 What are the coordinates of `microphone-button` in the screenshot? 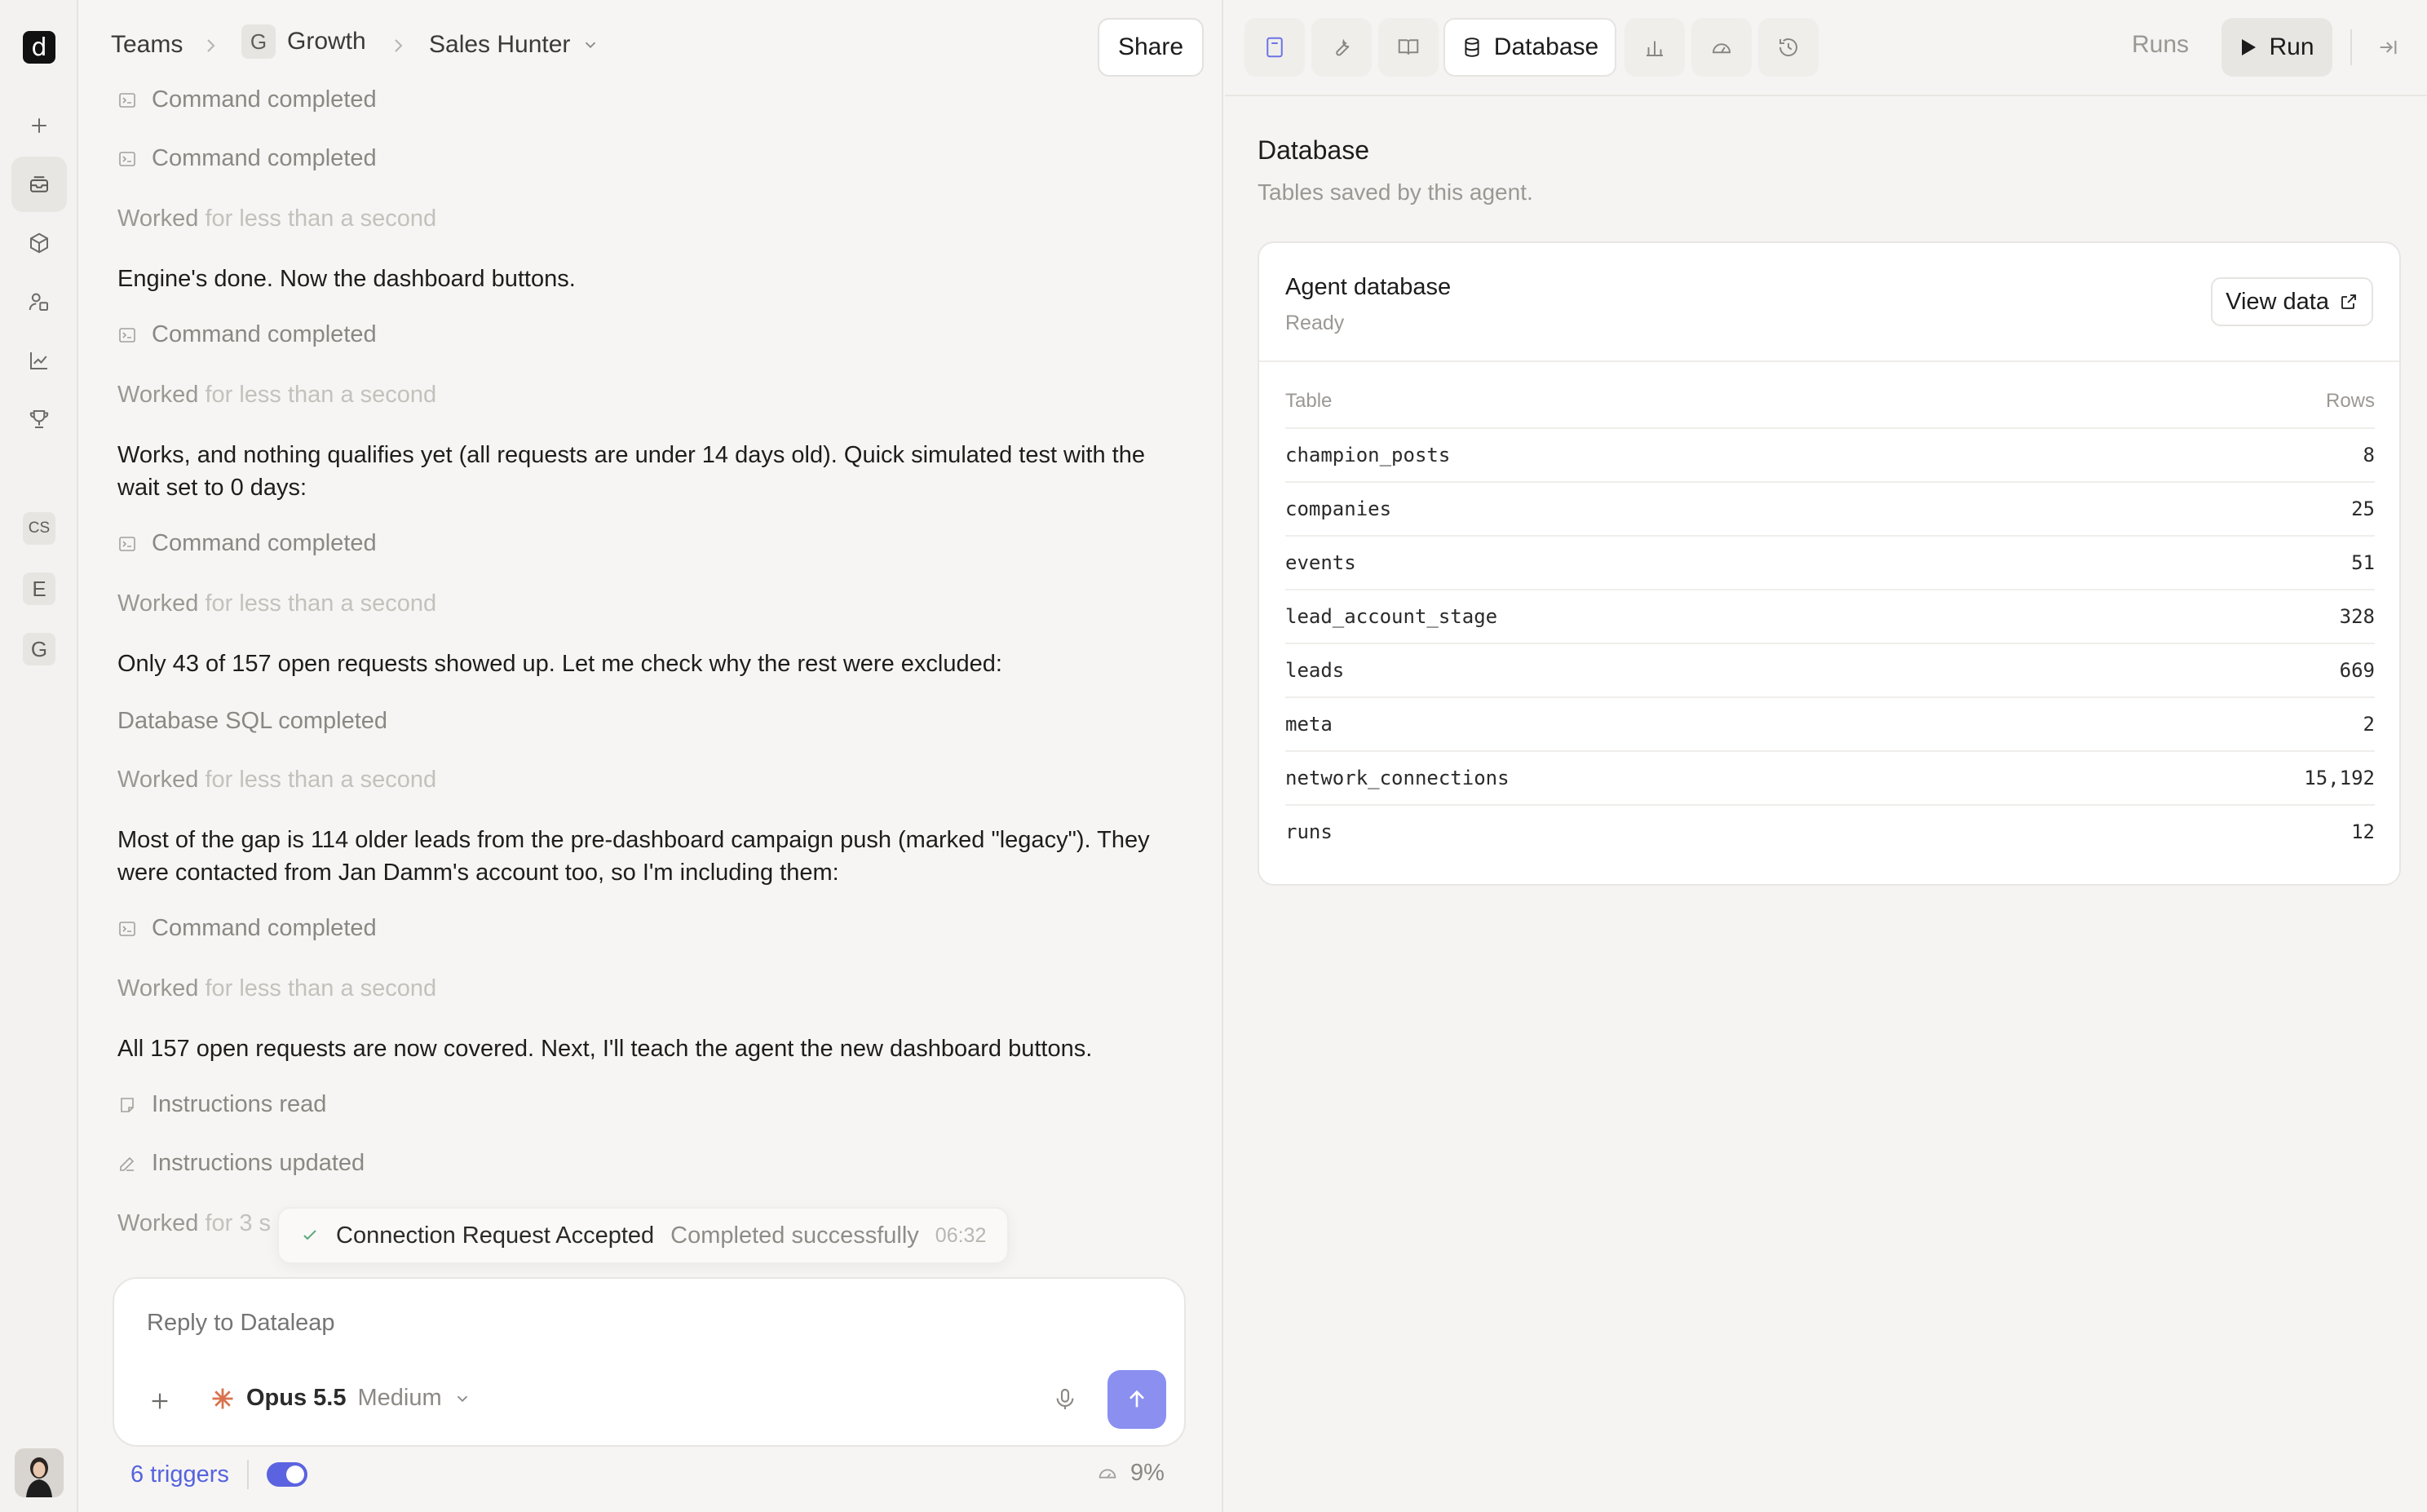 It's located at (1065, 1399).